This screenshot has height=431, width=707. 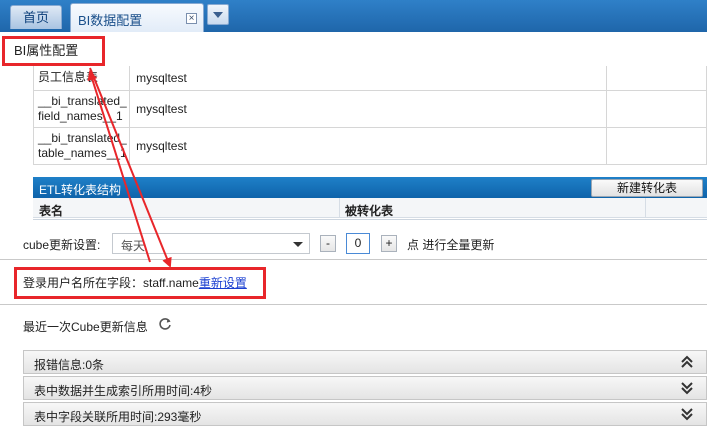 What do you see at coordinates (165, 324) in the screenshot?
I see `refresh-icon` at bounding box center [165, 324].